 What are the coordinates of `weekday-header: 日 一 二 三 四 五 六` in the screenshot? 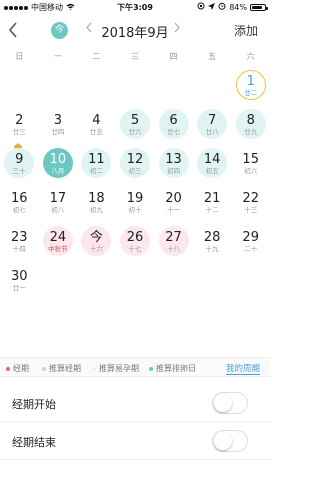 It's located at (135, 57).